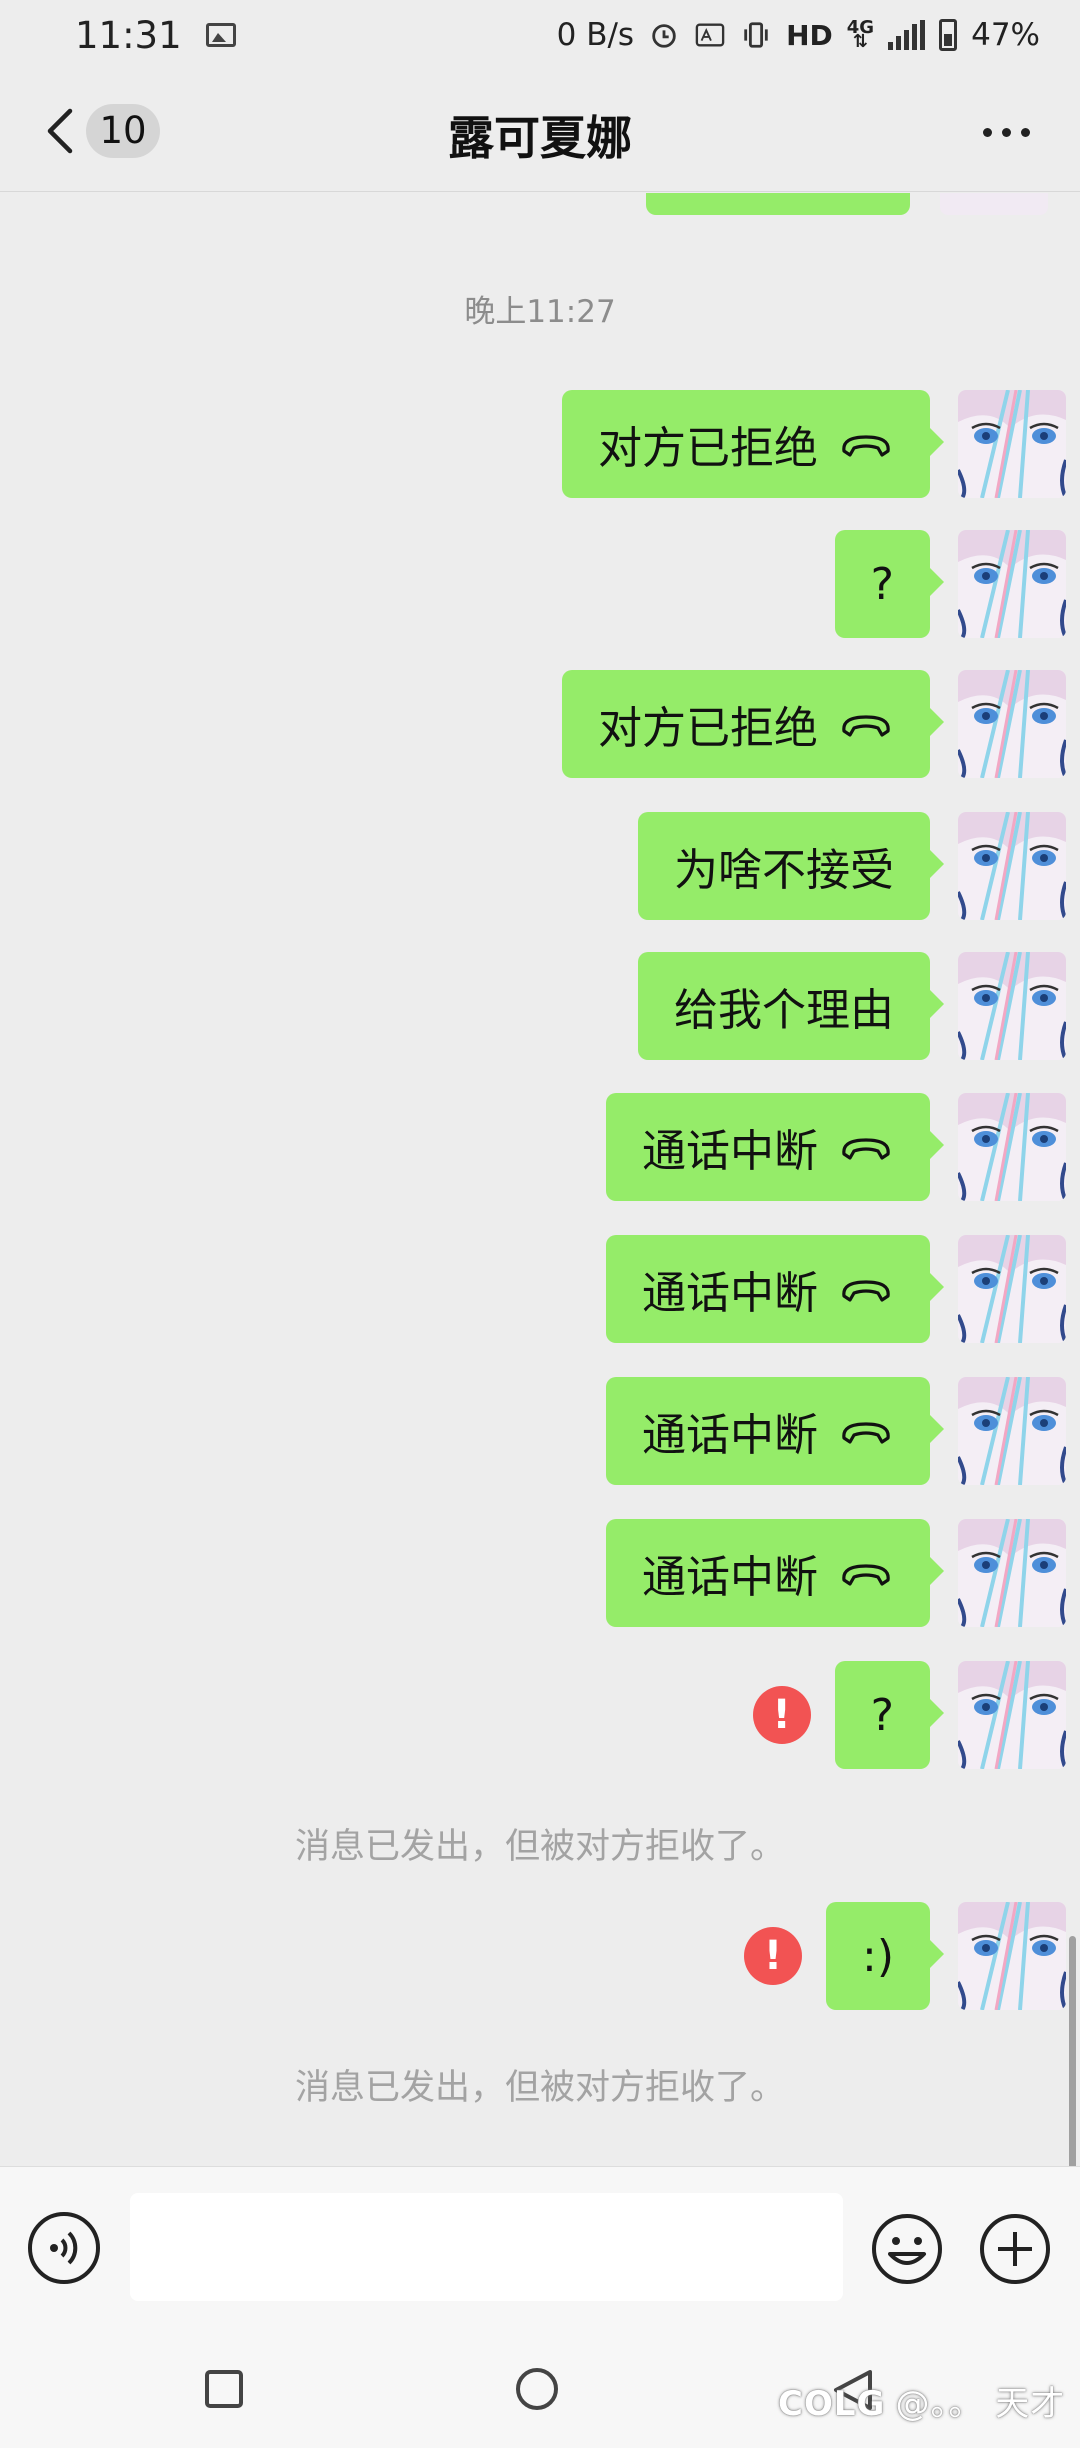  I want to click on plus-icon, so click(1015, 2249).